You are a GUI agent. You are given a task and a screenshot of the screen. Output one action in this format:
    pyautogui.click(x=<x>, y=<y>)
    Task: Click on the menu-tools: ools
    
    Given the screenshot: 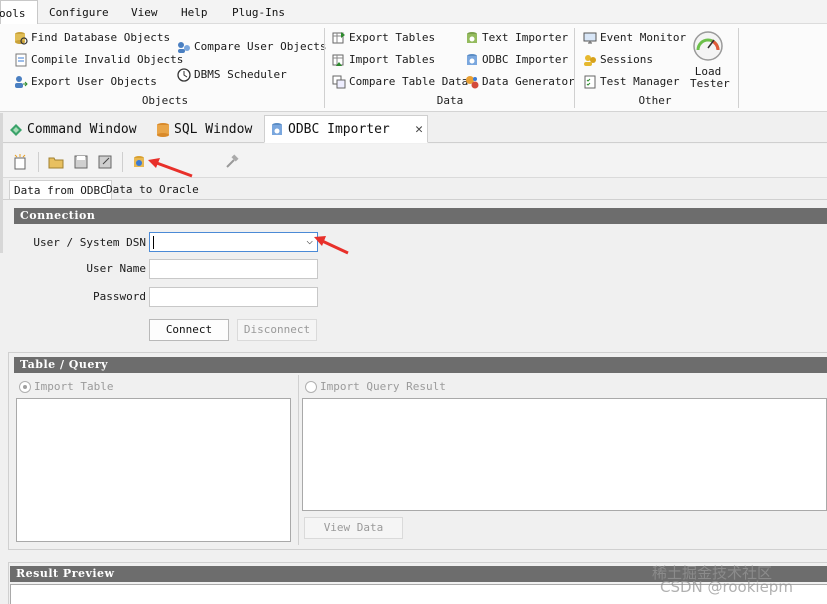 What is the action you would take?
    pyautogui.click(x=19, y=12)
    